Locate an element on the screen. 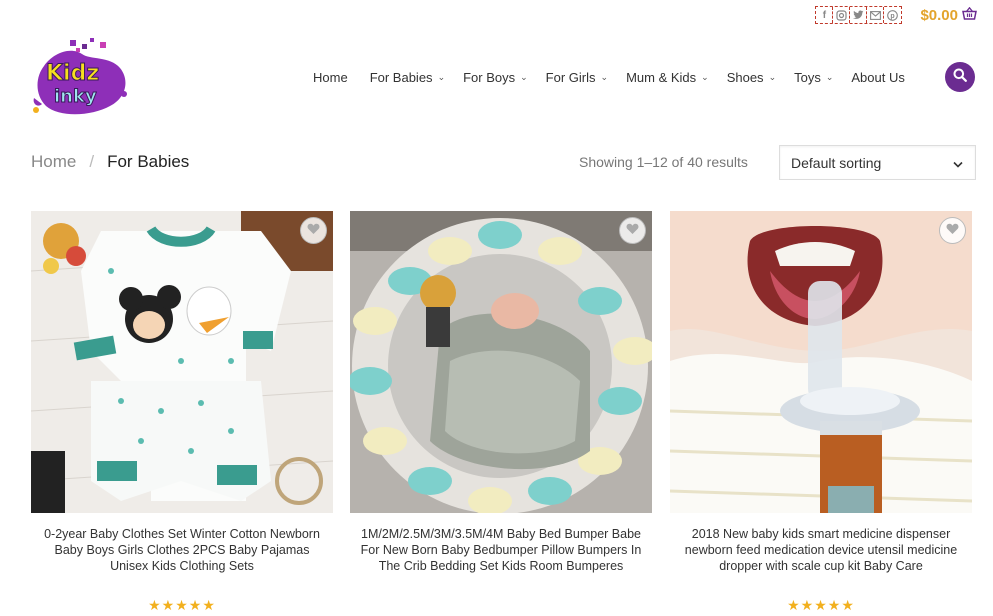 The height and width of the screenshot is (616, 993). nav-label: Toys is located at coordinates (807, 77).